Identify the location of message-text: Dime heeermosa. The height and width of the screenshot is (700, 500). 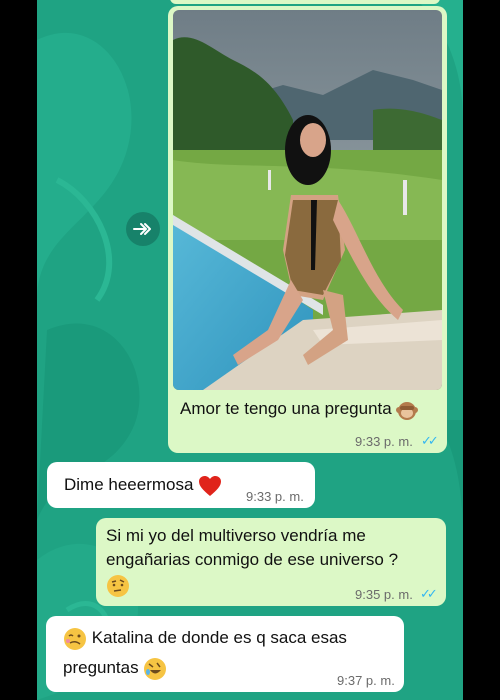
(143, 485).